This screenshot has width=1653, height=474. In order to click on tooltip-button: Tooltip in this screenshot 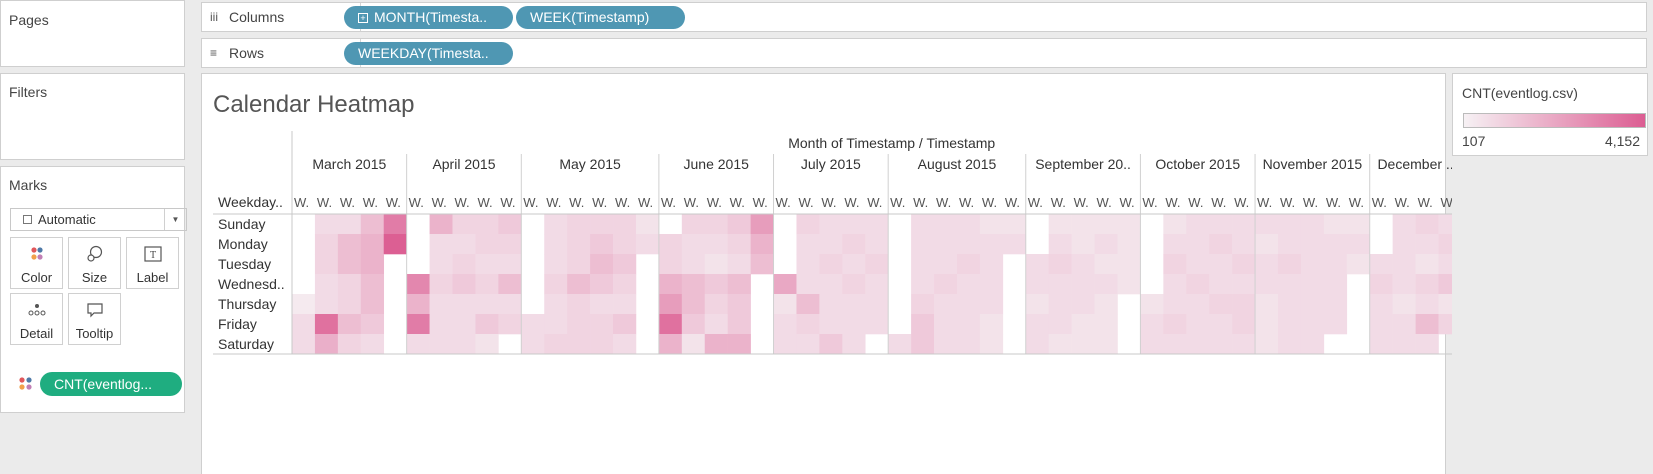, I will do `click(94, 319)`.